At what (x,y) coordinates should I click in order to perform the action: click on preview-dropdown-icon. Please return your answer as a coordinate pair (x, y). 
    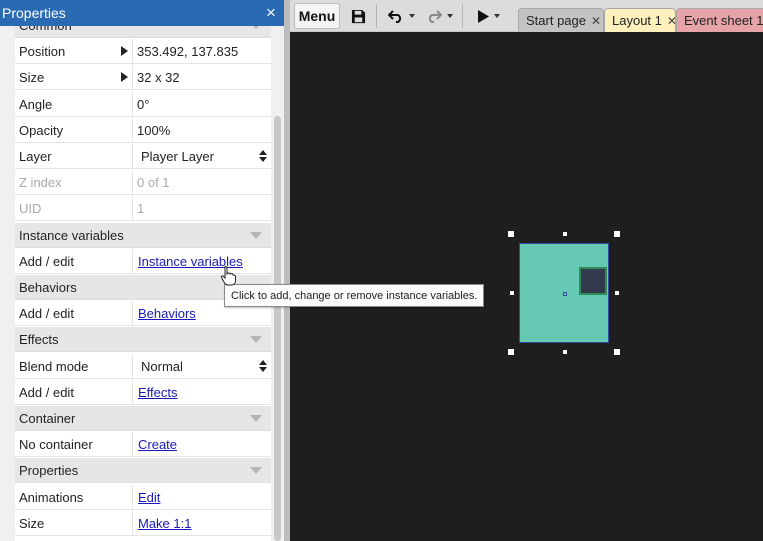
    Looking at the image, I should click on (497, 16).